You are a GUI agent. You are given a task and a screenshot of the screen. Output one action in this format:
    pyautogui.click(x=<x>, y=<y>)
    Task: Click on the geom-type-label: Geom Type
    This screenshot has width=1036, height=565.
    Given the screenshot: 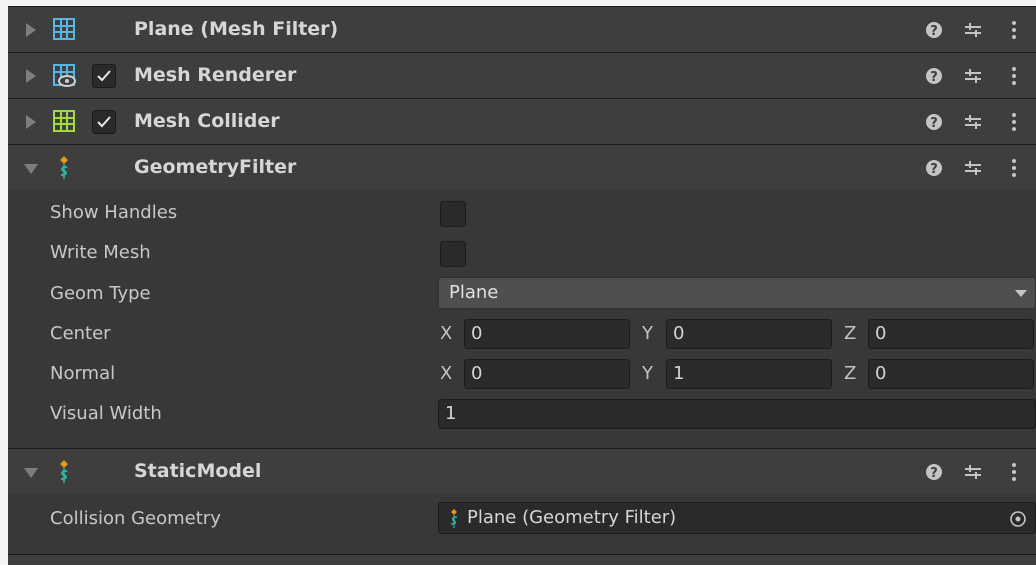 What is the action you would take?
    pyautogui.click(x=100, y=293)
    